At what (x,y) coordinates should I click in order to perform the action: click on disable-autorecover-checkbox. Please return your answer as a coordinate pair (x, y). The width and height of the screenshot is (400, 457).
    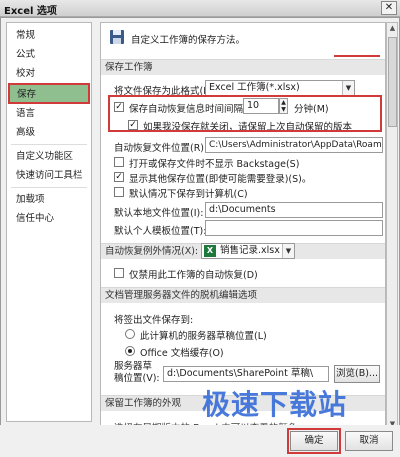
    Looking at the image, I should click on (119, 273).